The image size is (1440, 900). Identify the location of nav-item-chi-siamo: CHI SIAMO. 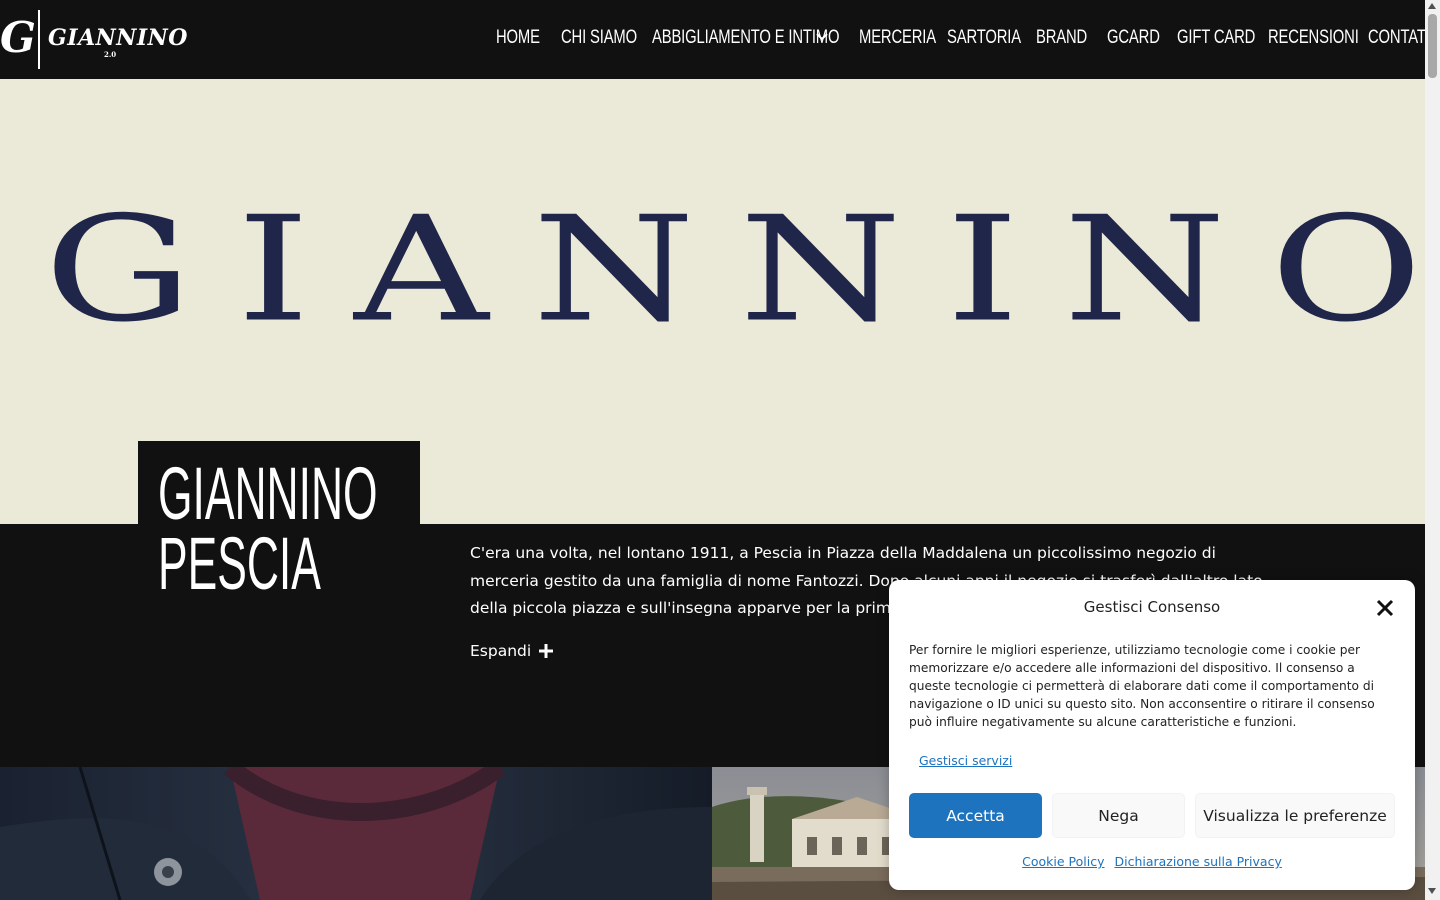
(599, 38).